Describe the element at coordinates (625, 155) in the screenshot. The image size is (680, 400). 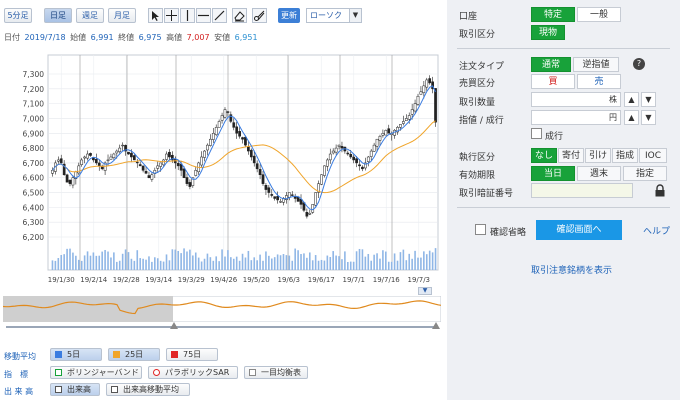
I see `condition-sashinari-button: 指成` at that location.